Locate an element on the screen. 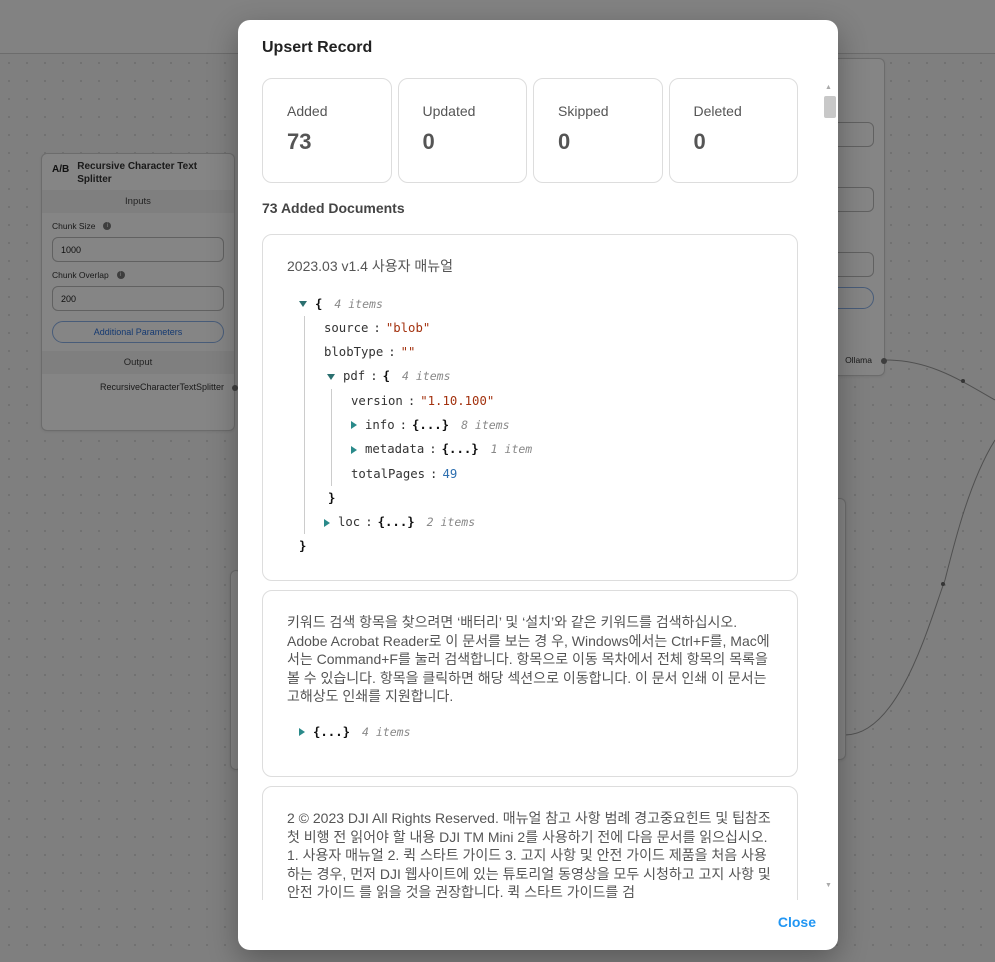  json-row-info: info: {...} 8 items is located at coordinates (562, 425).